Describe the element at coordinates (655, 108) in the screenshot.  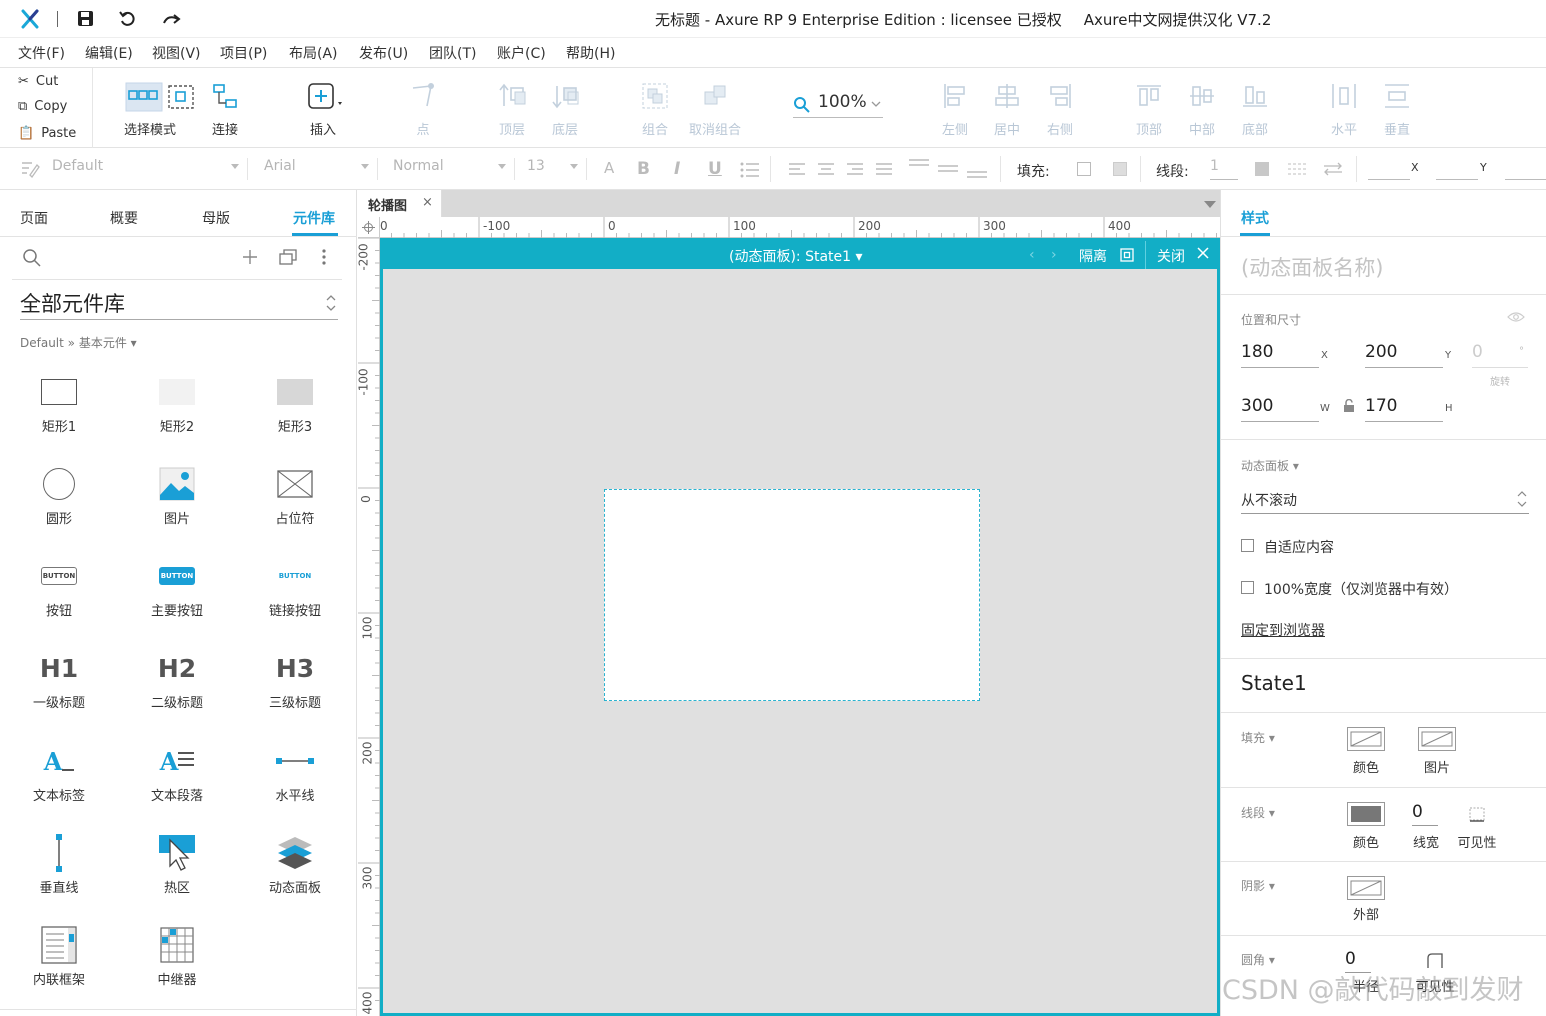
I see `group-button: 组合` at that location.